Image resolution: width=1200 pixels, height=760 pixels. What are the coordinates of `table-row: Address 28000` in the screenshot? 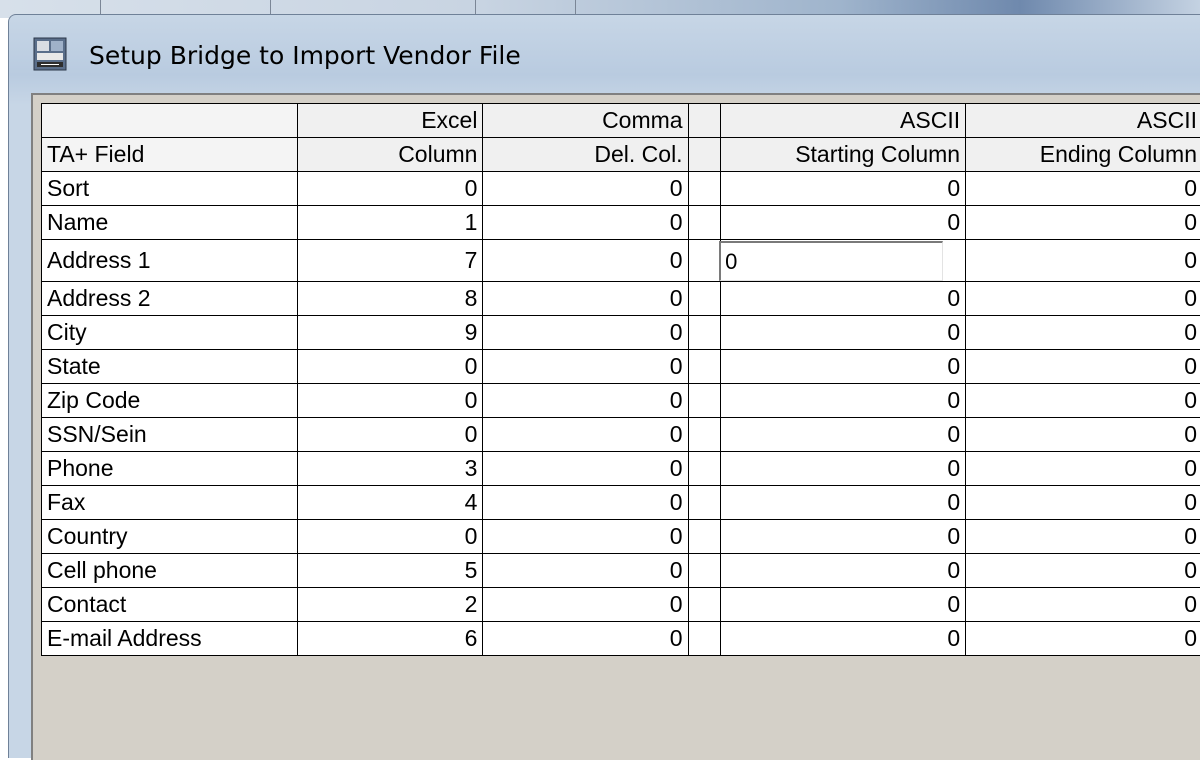 It's located at (621, 299).